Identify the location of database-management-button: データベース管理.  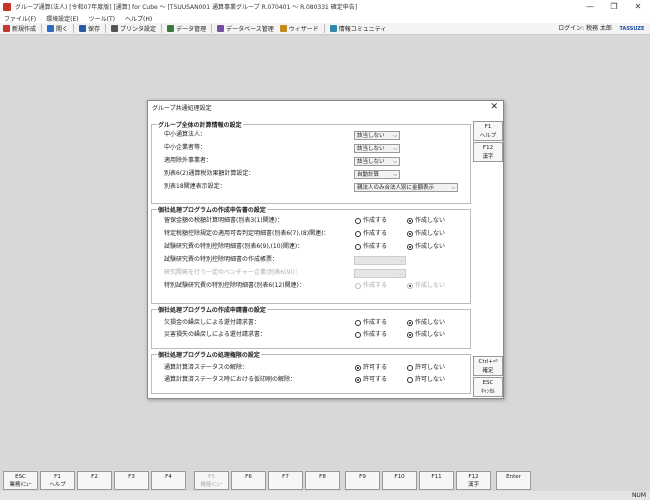
(245, 29).